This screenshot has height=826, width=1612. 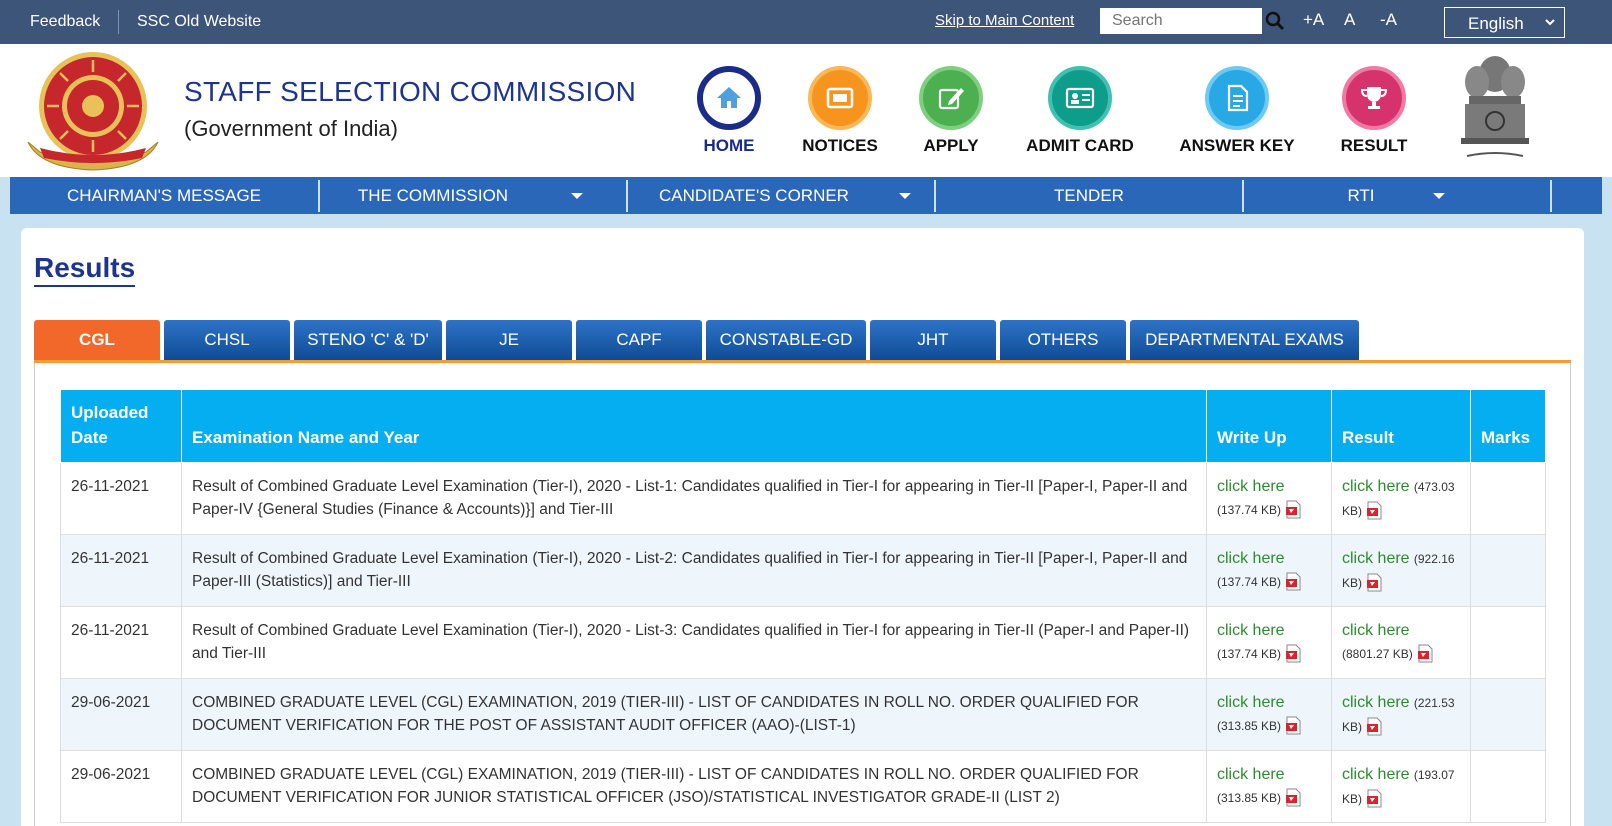 I want to click on cell-result: click here (8801.27 KB), so click(x=1401, y=642).